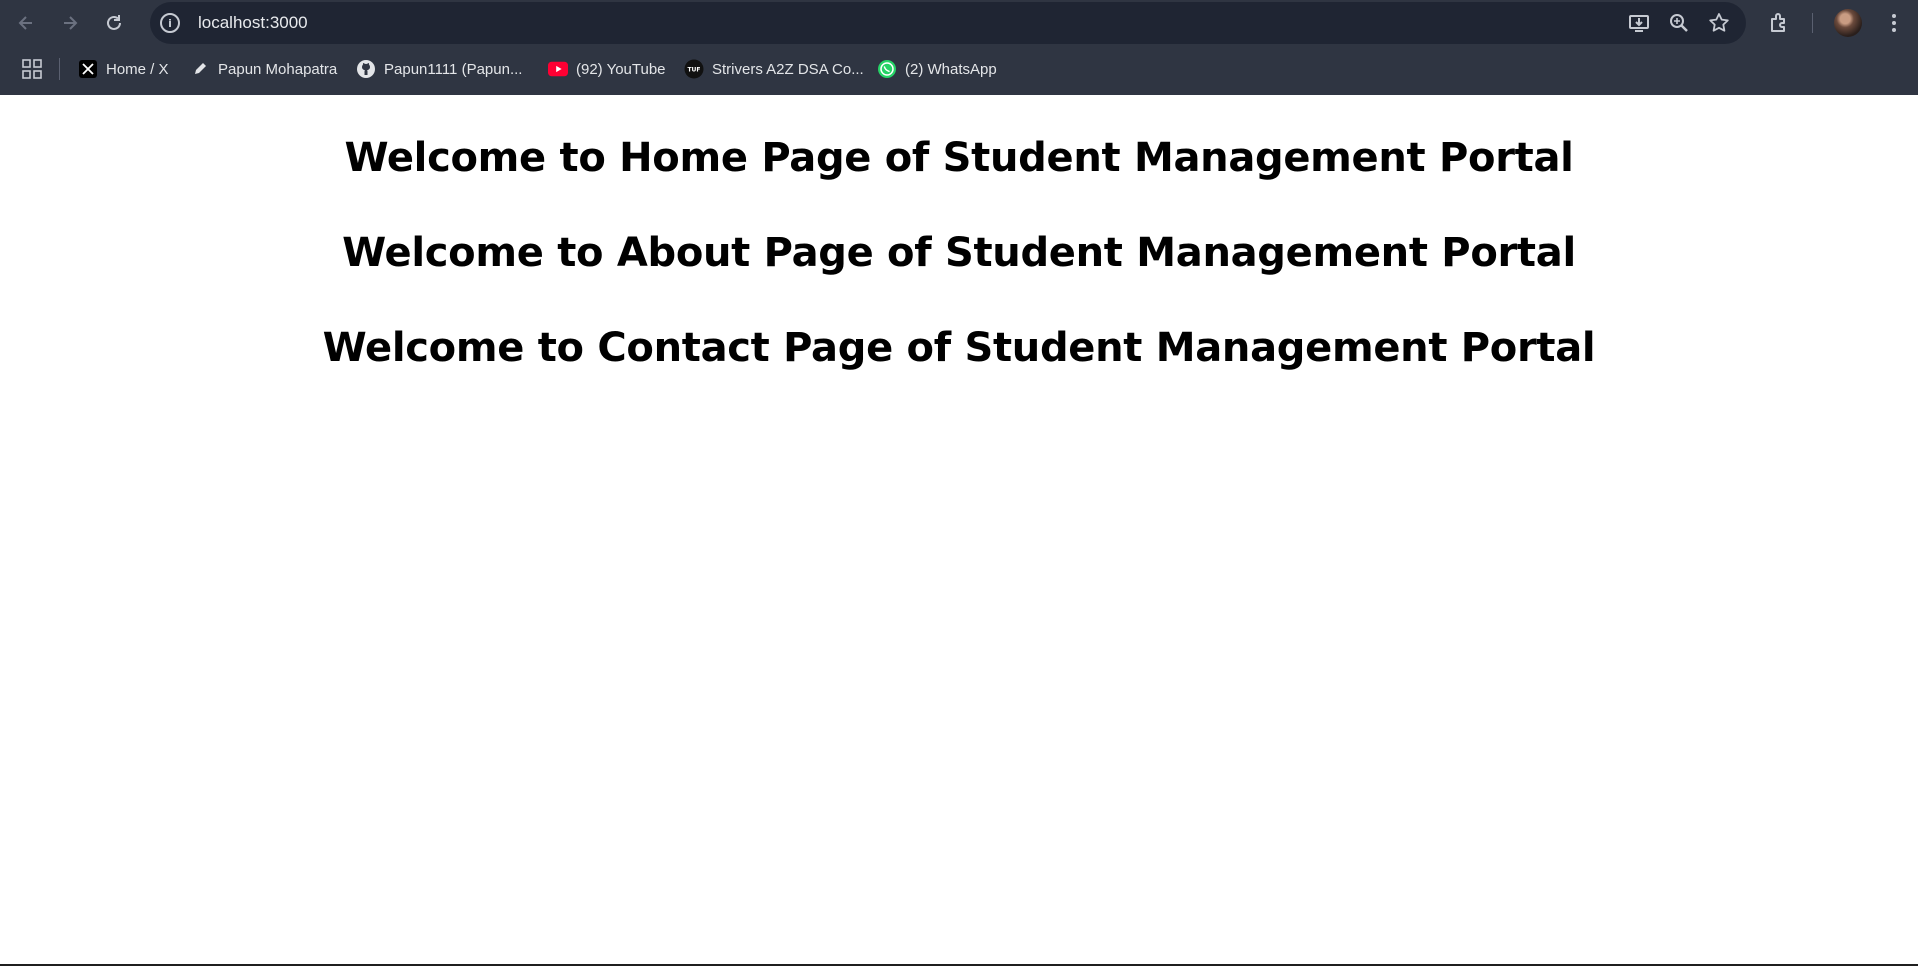 The height and width of the screenshot is (966, 1918). I want to click on bookmark-label: (2) WhatsApp, so click(951, 69).